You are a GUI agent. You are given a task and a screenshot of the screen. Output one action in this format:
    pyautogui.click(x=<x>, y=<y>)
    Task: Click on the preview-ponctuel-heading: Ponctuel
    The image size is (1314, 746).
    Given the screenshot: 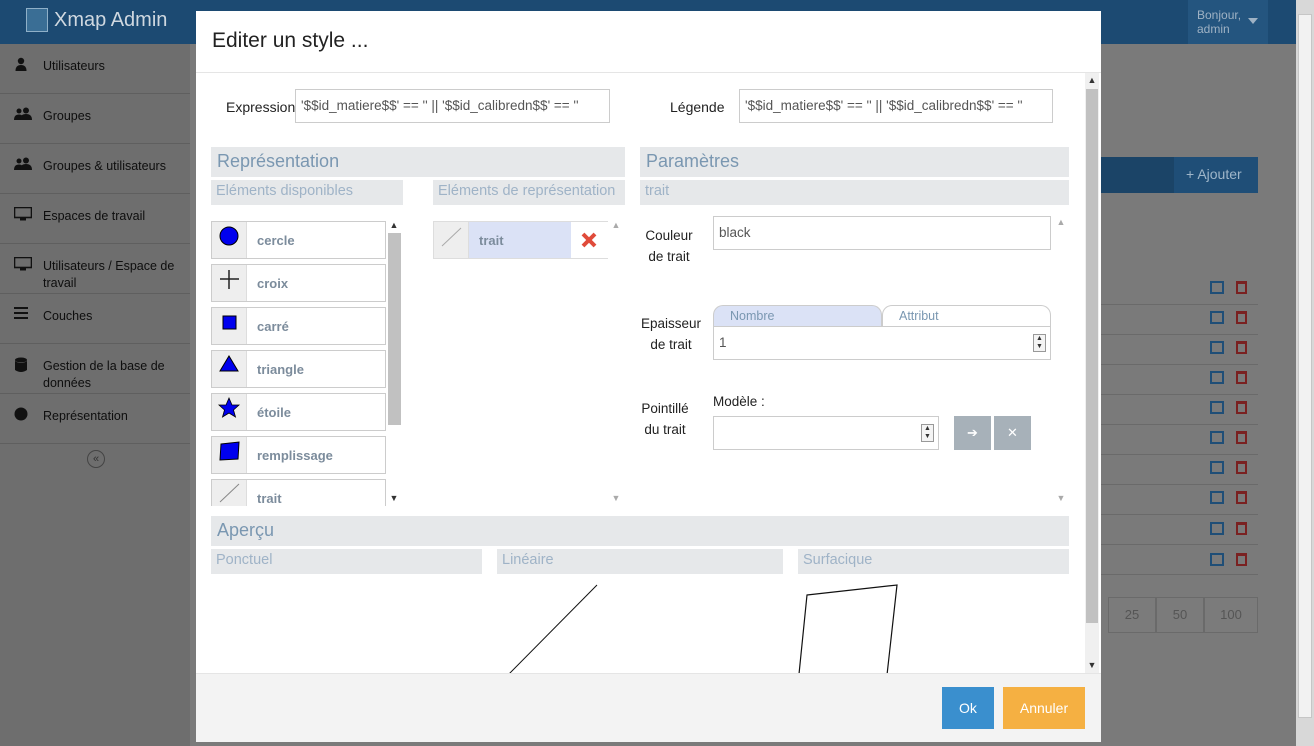 What is the action you would take?
    pyautogui.click(x=346, y=561)
    